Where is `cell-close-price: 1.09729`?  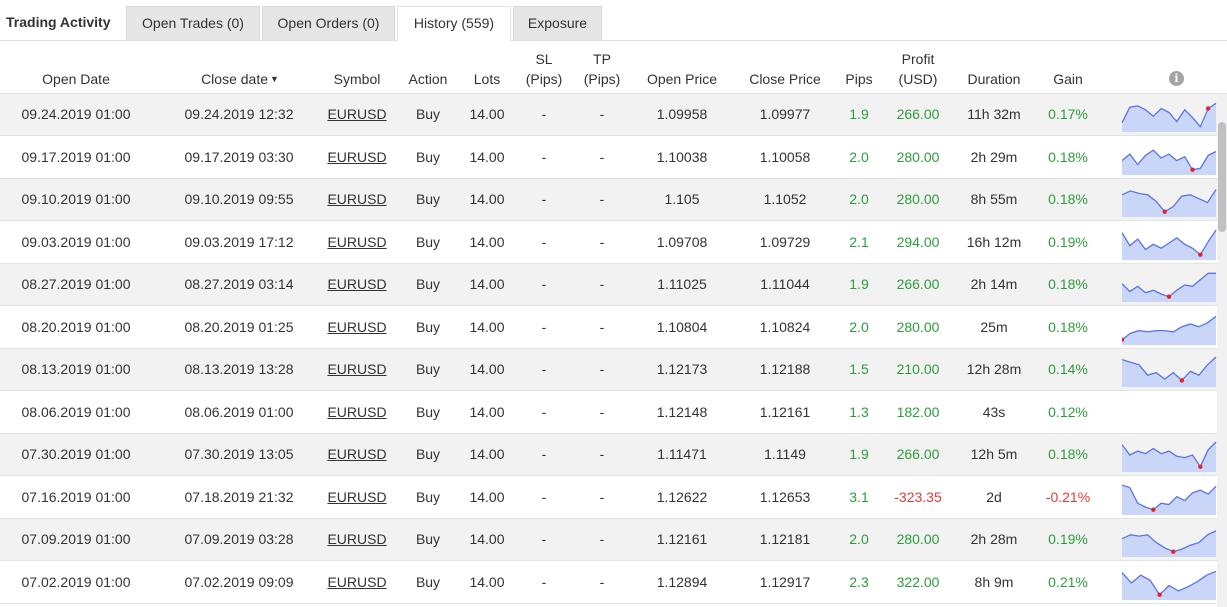
cell-close-price: 1.09729 is located at coordinates (785, 242).